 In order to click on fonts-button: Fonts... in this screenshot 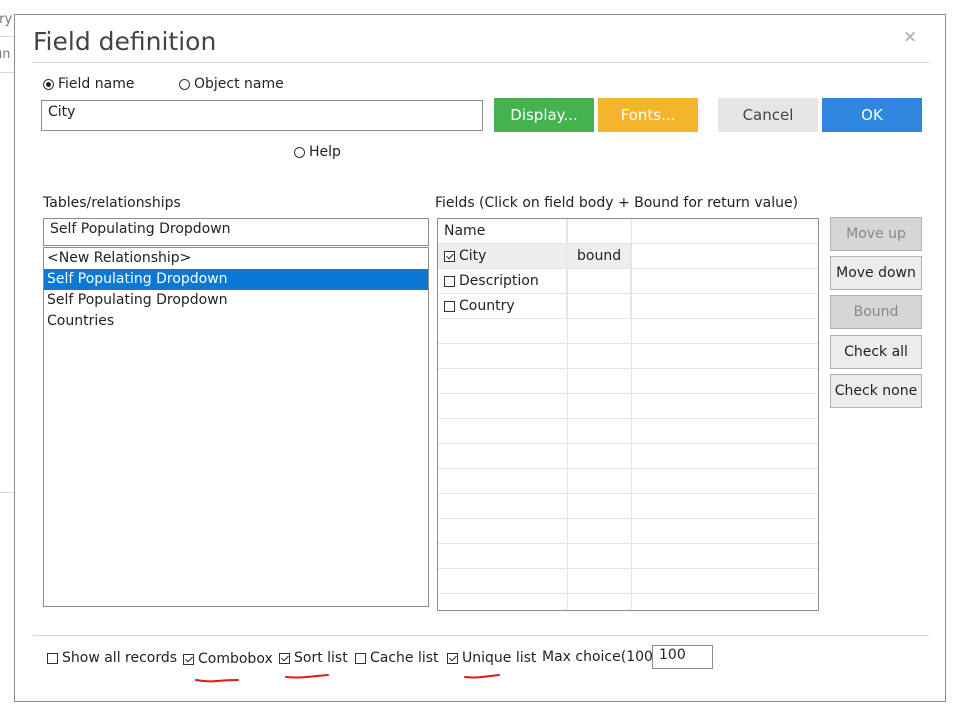, I will do `click(648, 115)`.